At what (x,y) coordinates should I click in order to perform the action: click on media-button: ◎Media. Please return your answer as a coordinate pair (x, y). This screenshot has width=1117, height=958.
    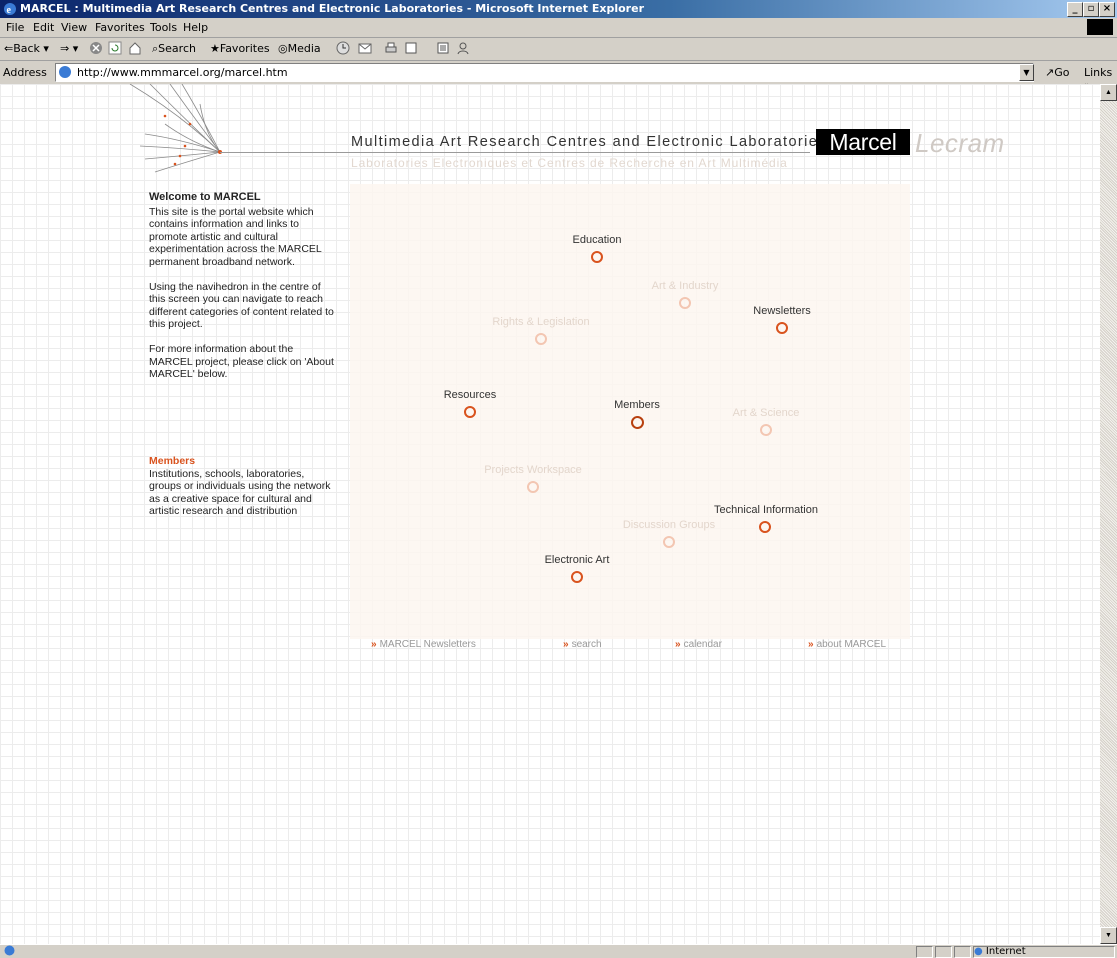
    Looking at the image, I should click on (299, 48).